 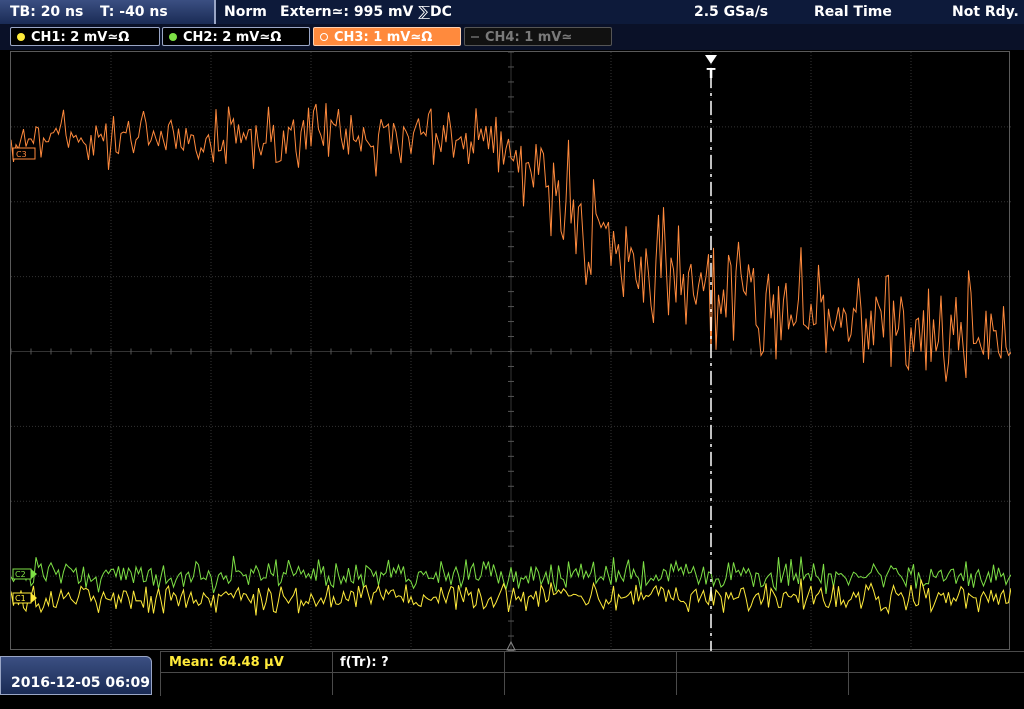 What do you see at coordinates (20, 574) in the screenshot?
I see `svg-text: C2` at bounding box center [20, 574].